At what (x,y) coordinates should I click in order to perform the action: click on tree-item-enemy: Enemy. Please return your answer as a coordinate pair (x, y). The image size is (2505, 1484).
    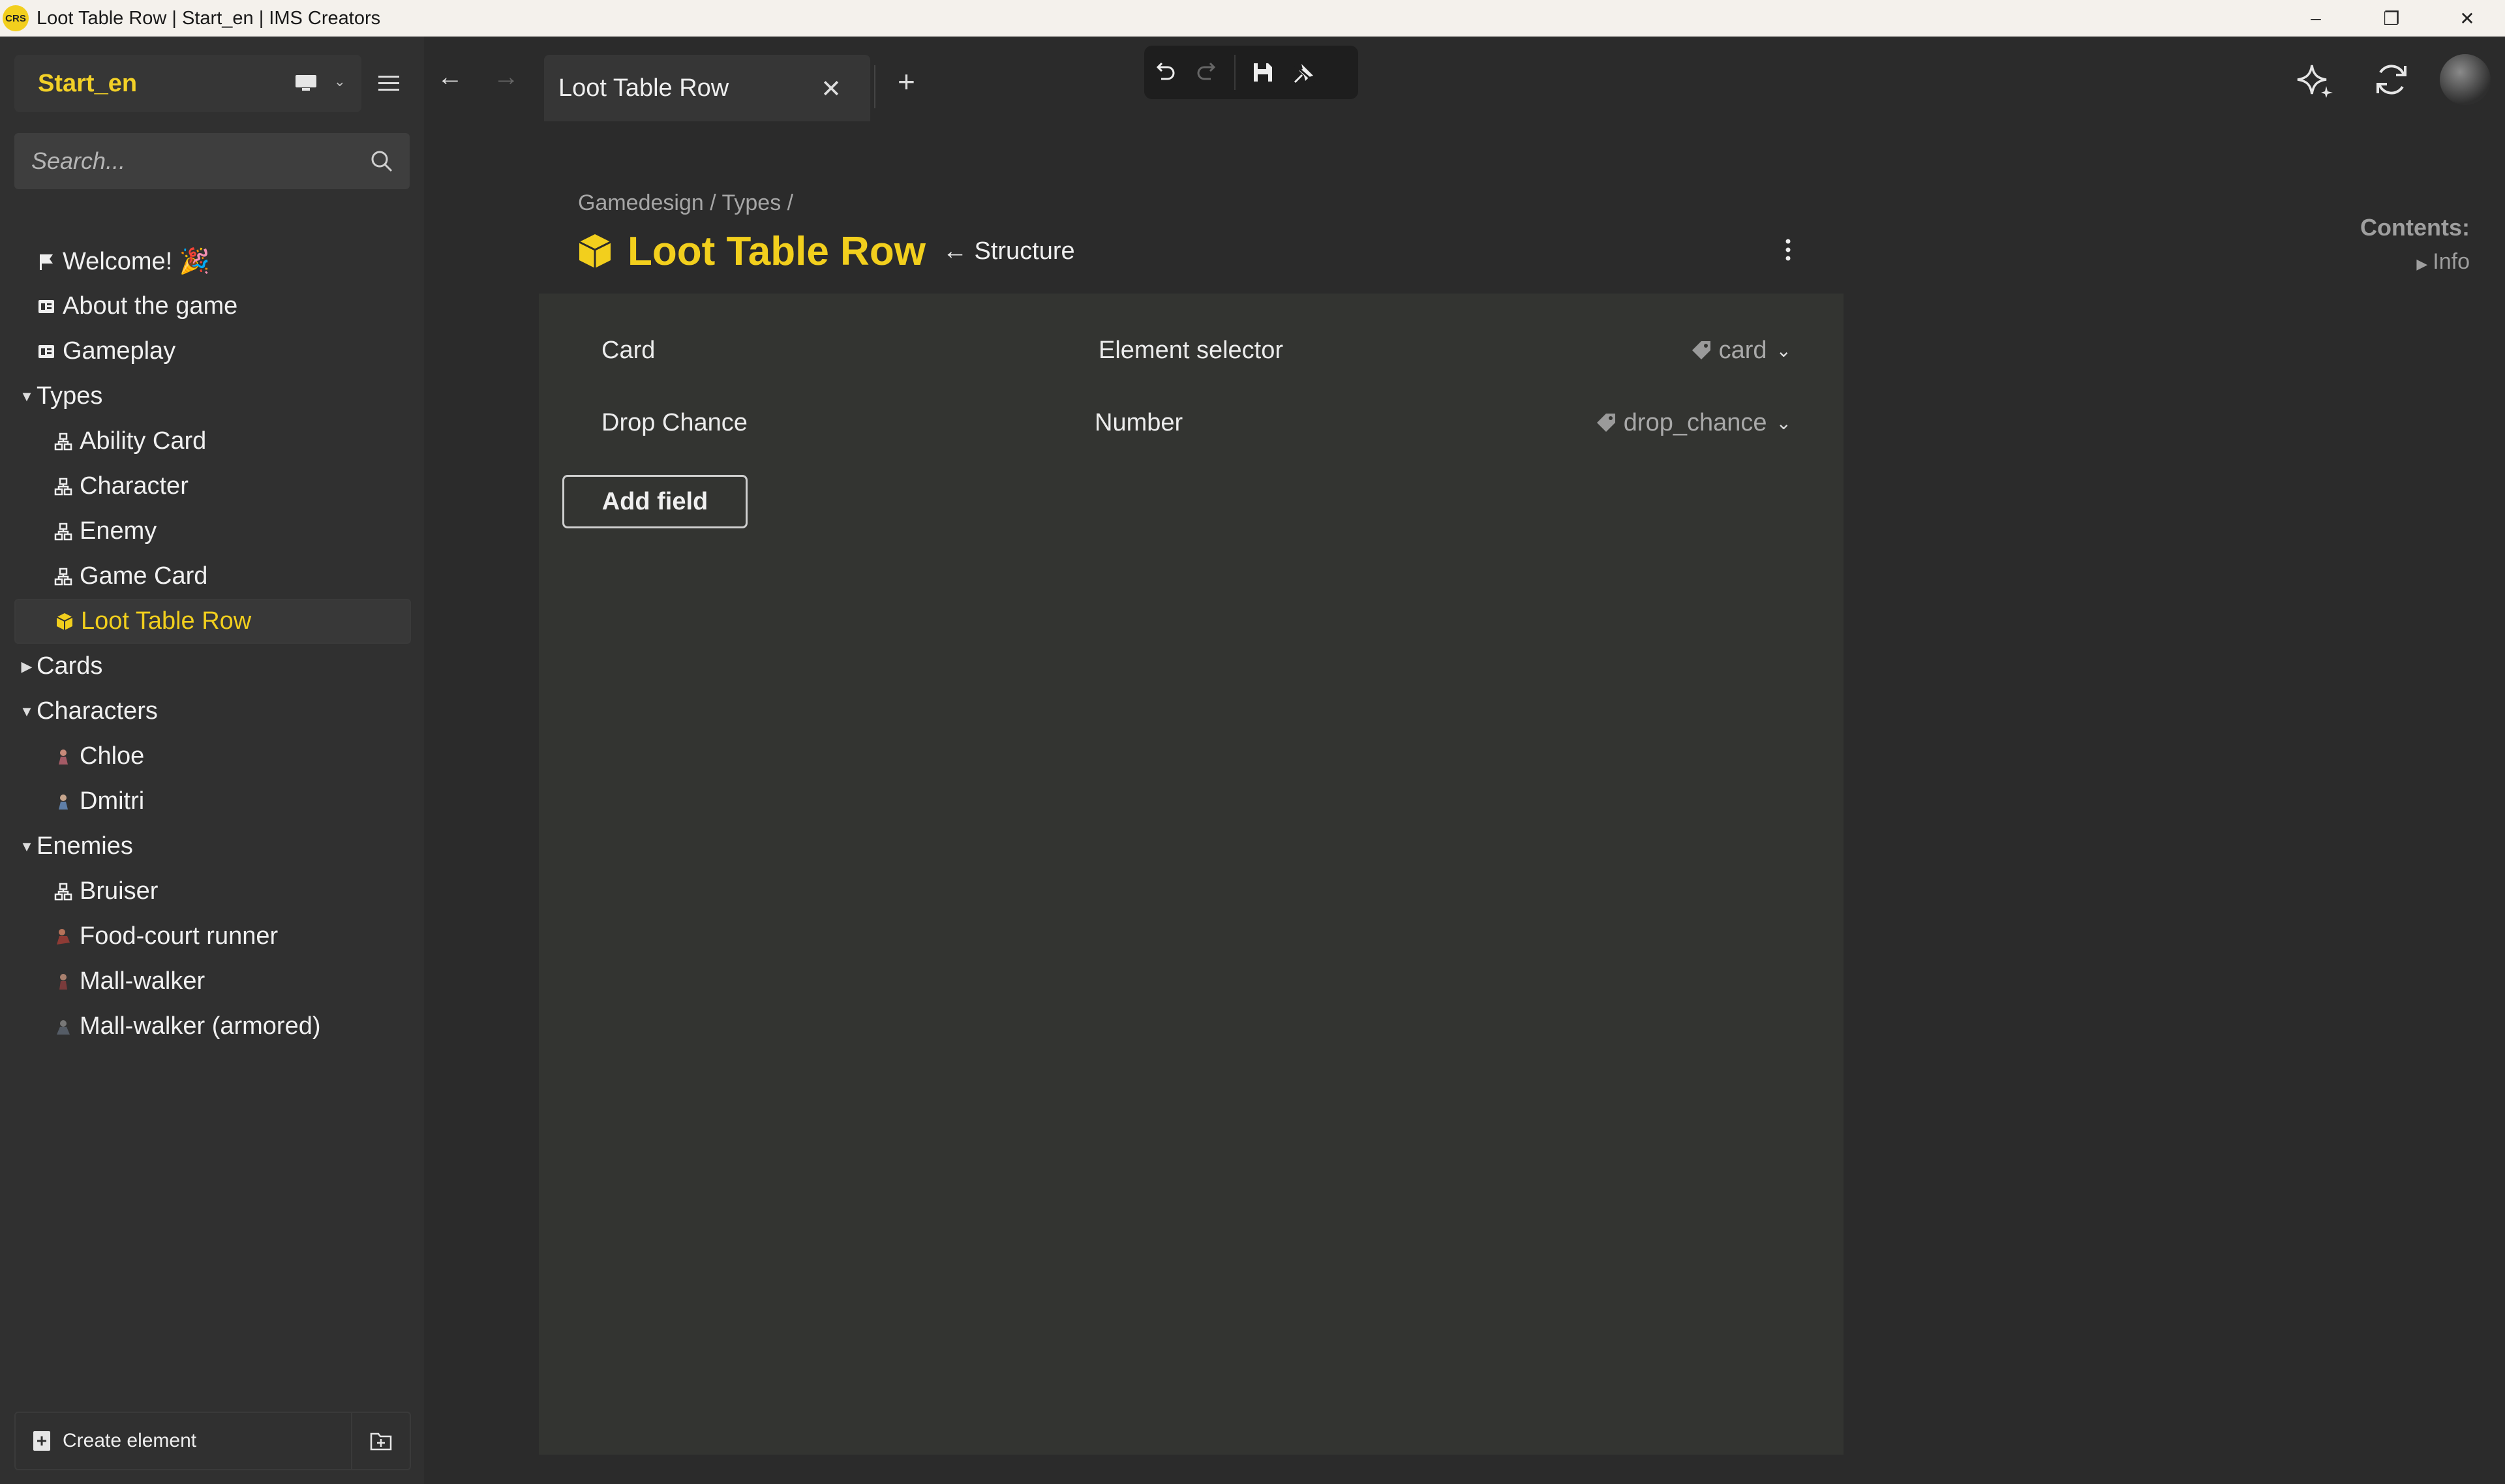
    Looking at the image, I should click on (212, 531).